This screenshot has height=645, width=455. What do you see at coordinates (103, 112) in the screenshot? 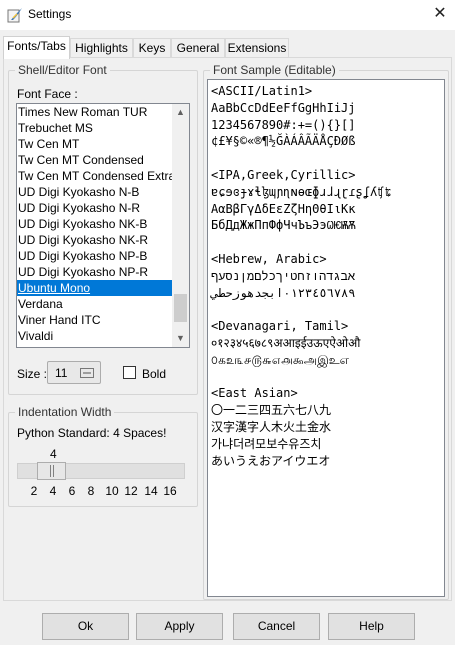
I see `list-item: Times New Roman TUR` at bounding box center [103, 112].